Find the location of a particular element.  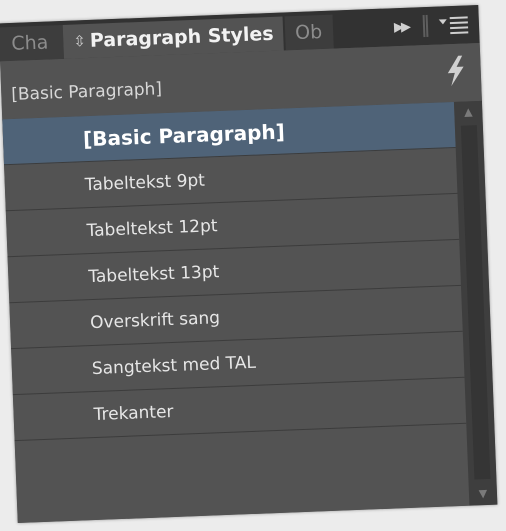

panel-menu-icon is located at coordinates (454, 24).